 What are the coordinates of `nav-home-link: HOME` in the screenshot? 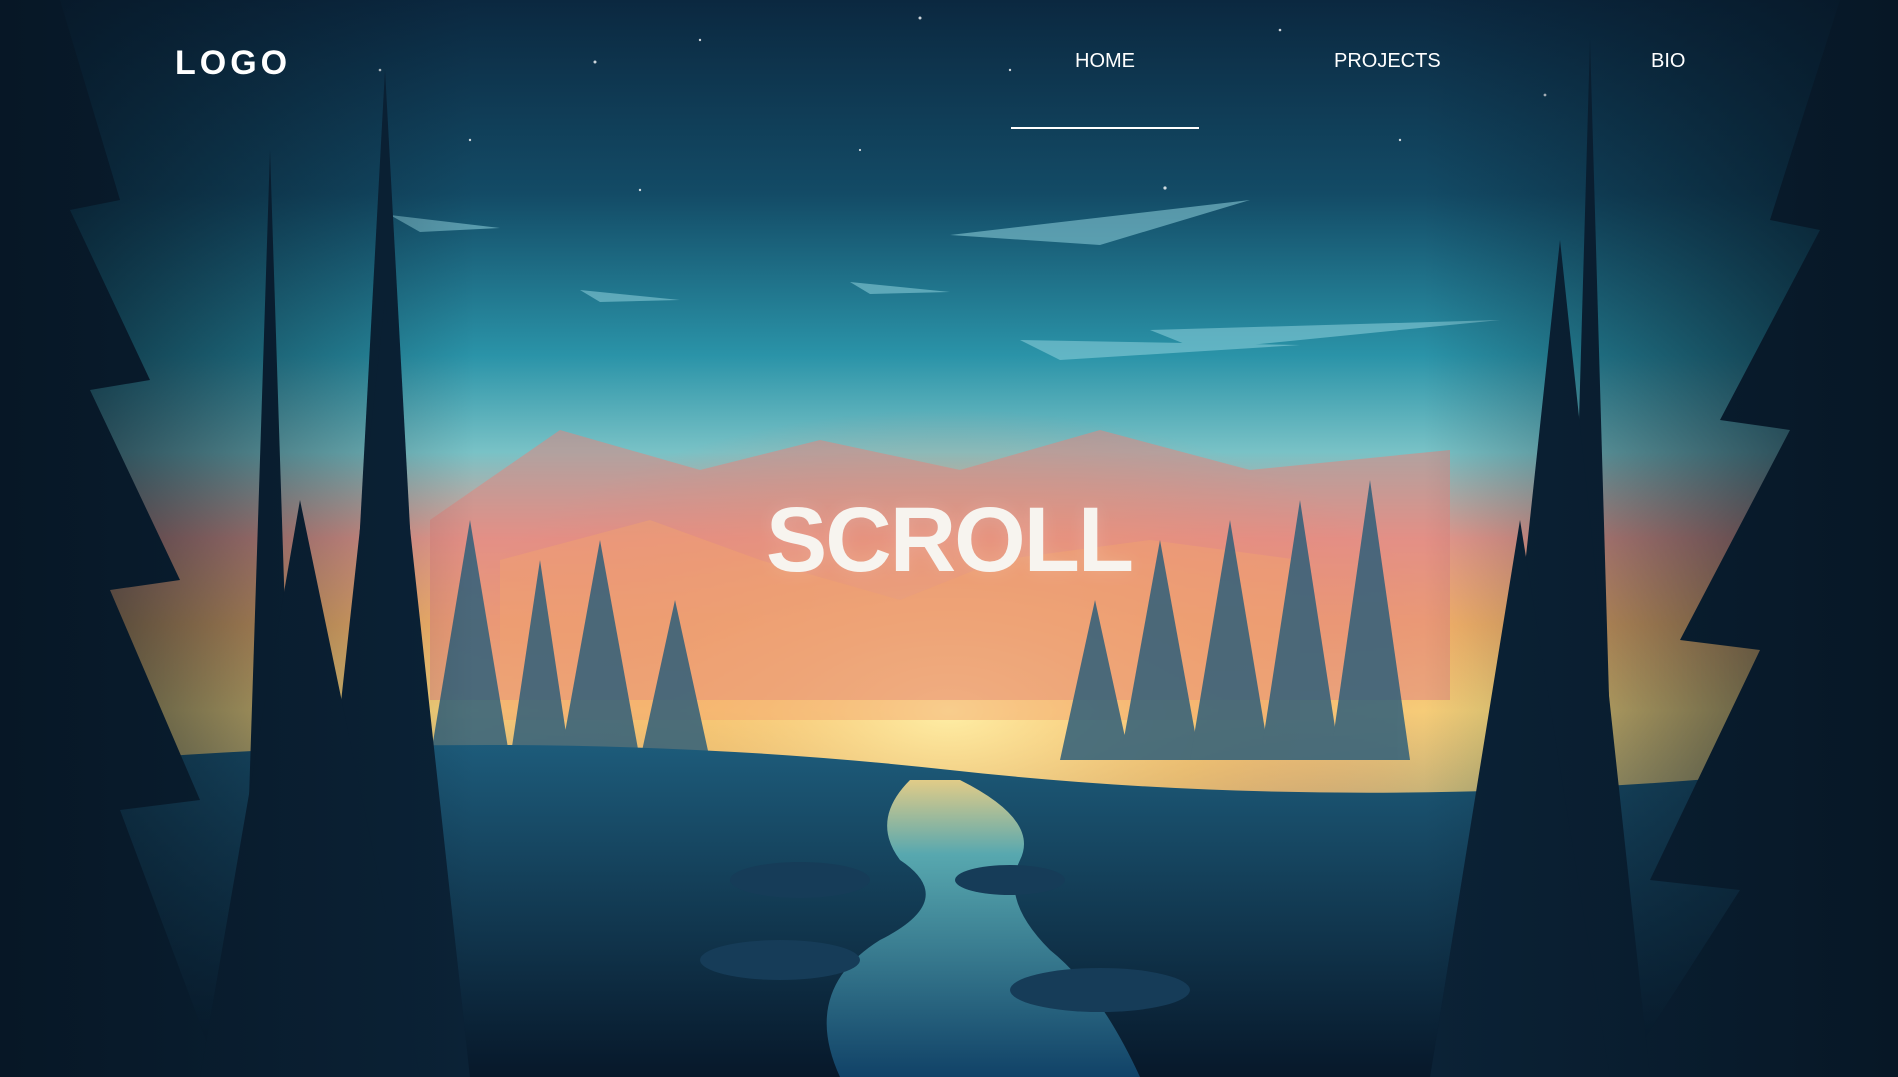 It's located at (1105, 61).